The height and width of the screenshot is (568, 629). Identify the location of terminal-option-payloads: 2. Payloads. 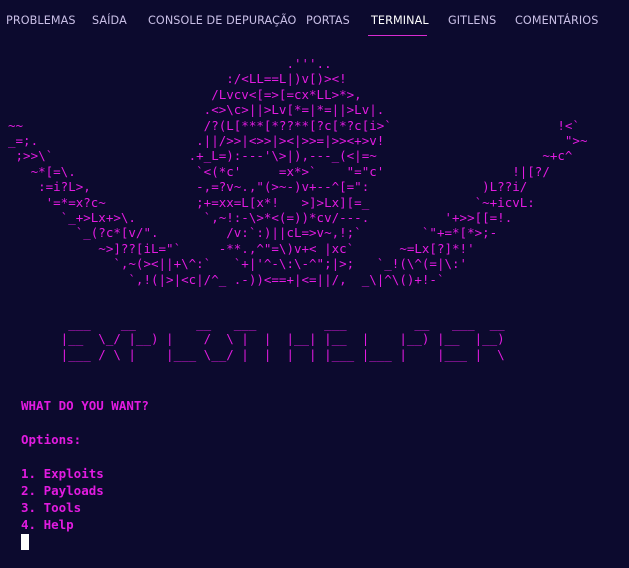
(62, 490).